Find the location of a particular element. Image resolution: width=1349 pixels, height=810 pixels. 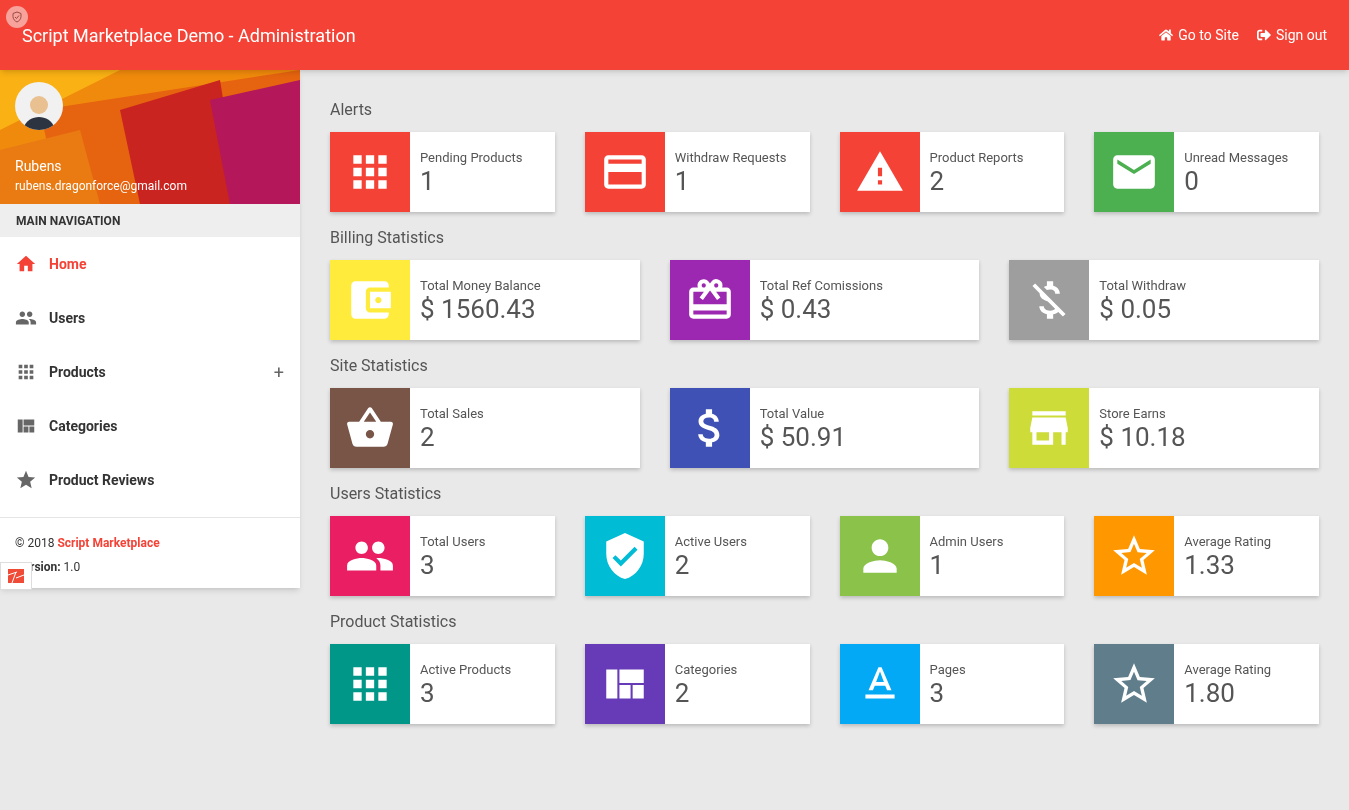

card-value: $ 10.18 is located at coordinates (1142, 437).